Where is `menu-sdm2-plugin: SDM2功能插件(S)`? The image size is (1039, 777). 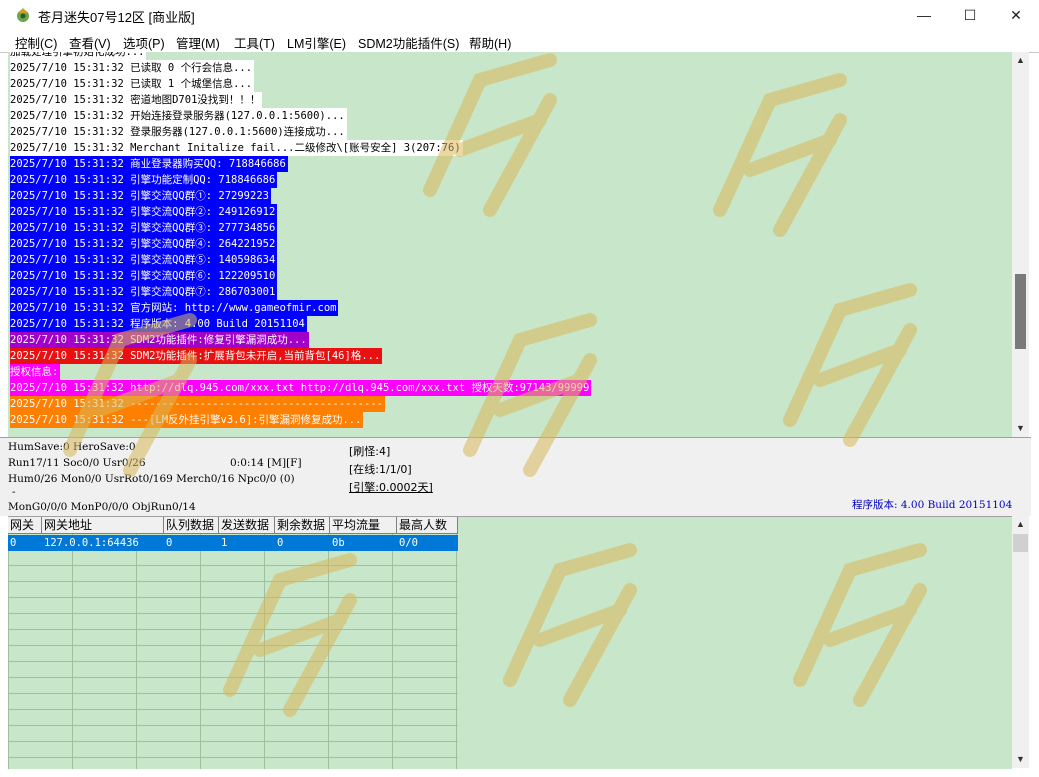
menu-sdm2-plugin: SDM2功能插件(S) is located at coordinates (408, 42).